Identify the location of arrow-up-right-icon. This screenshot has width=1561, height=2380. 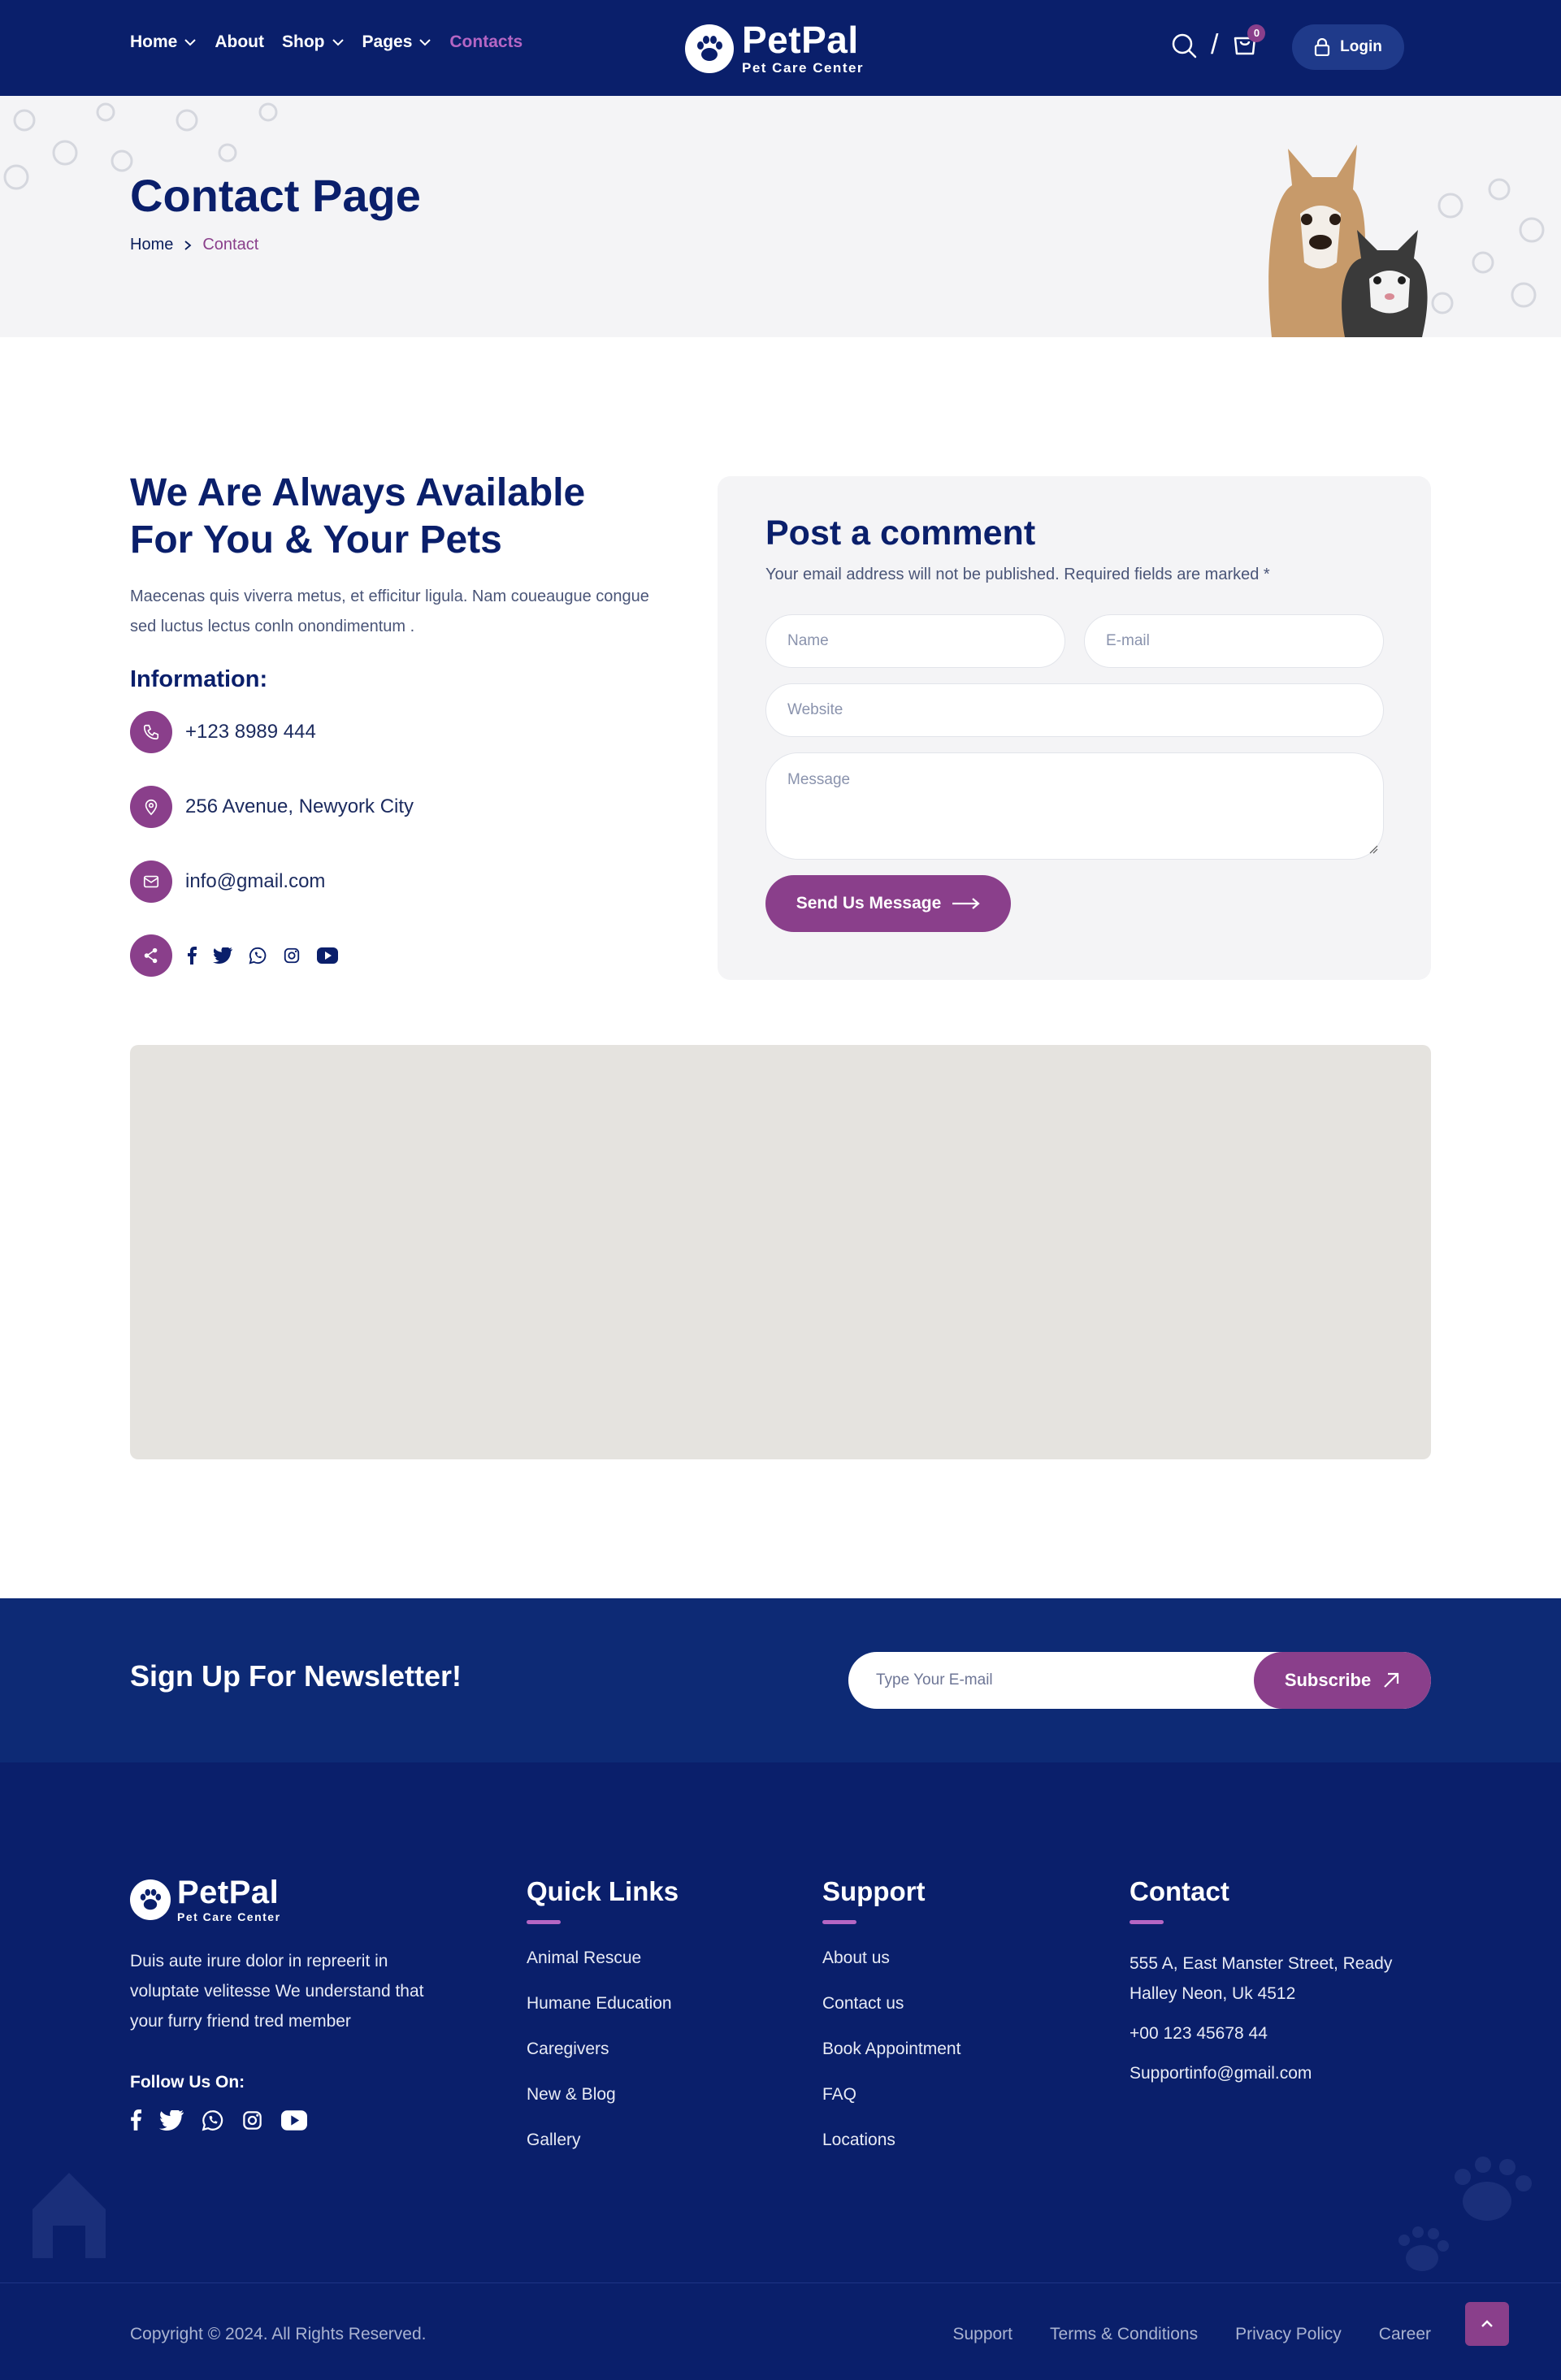
(1391, 1680).